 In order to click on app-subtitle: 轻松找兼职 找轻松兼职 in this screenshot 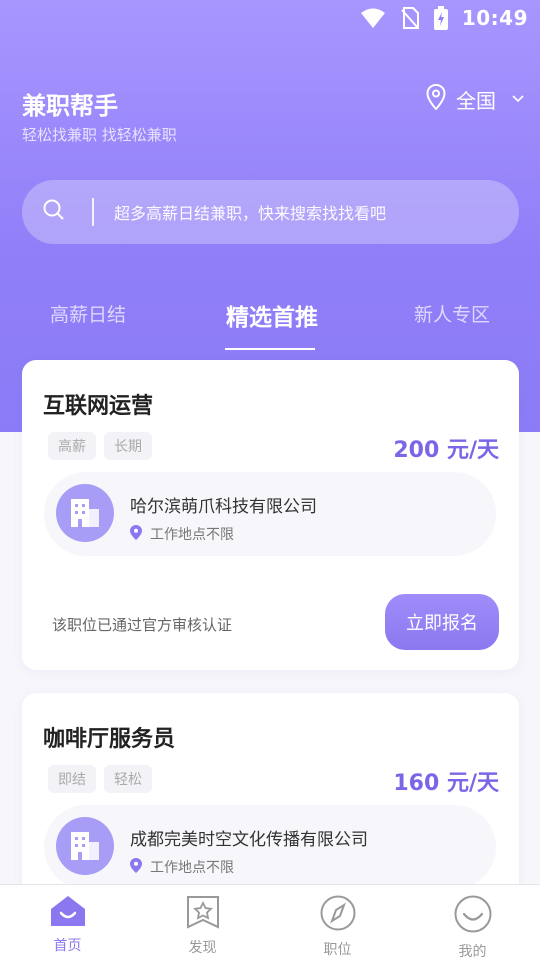, I will do `click(99, 135)`.